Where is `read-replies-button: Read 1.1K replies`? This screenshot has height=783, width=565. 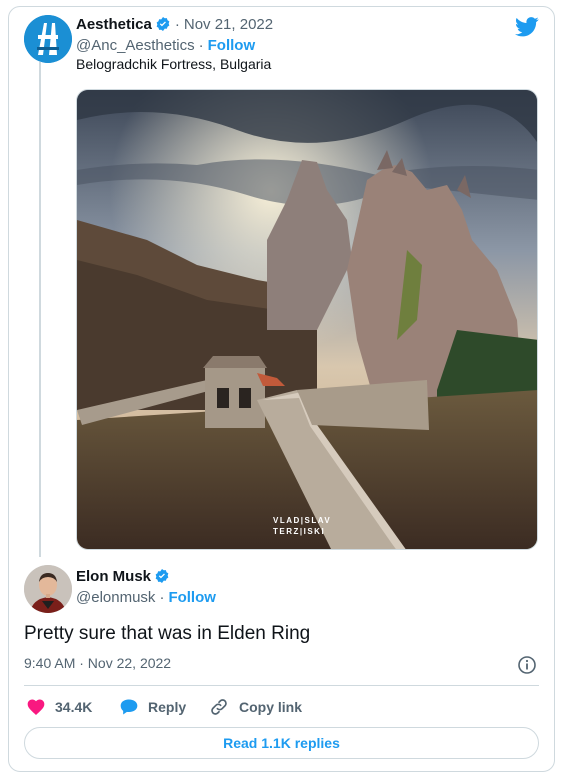
read-replies-button: Read 1.1K replies is located at coordinates (281, 743).